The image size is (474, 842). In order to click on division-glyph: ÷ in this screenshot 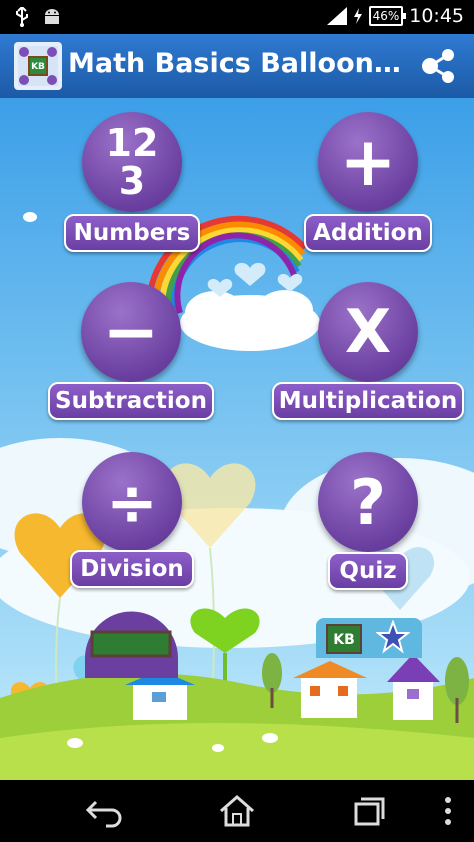, I will do `click(132, 502)`.